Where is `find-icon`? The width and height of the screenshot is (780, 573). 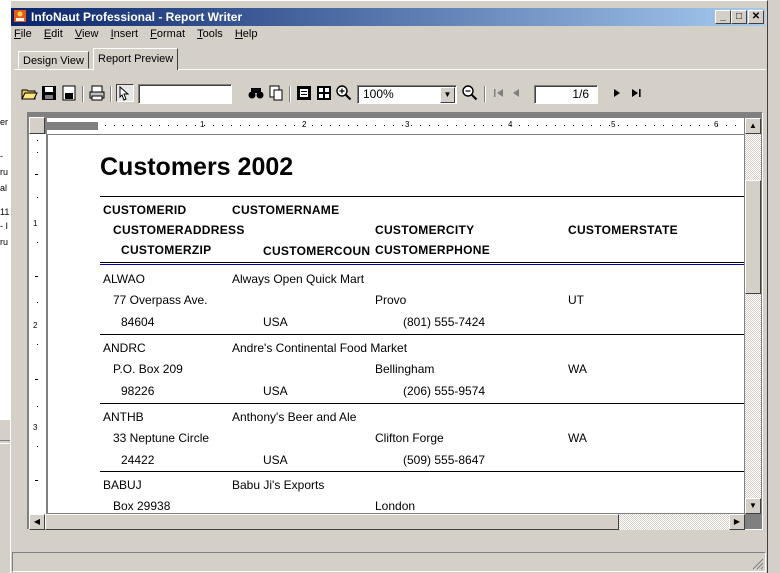 find-icon is located at coordinates (256, 93).